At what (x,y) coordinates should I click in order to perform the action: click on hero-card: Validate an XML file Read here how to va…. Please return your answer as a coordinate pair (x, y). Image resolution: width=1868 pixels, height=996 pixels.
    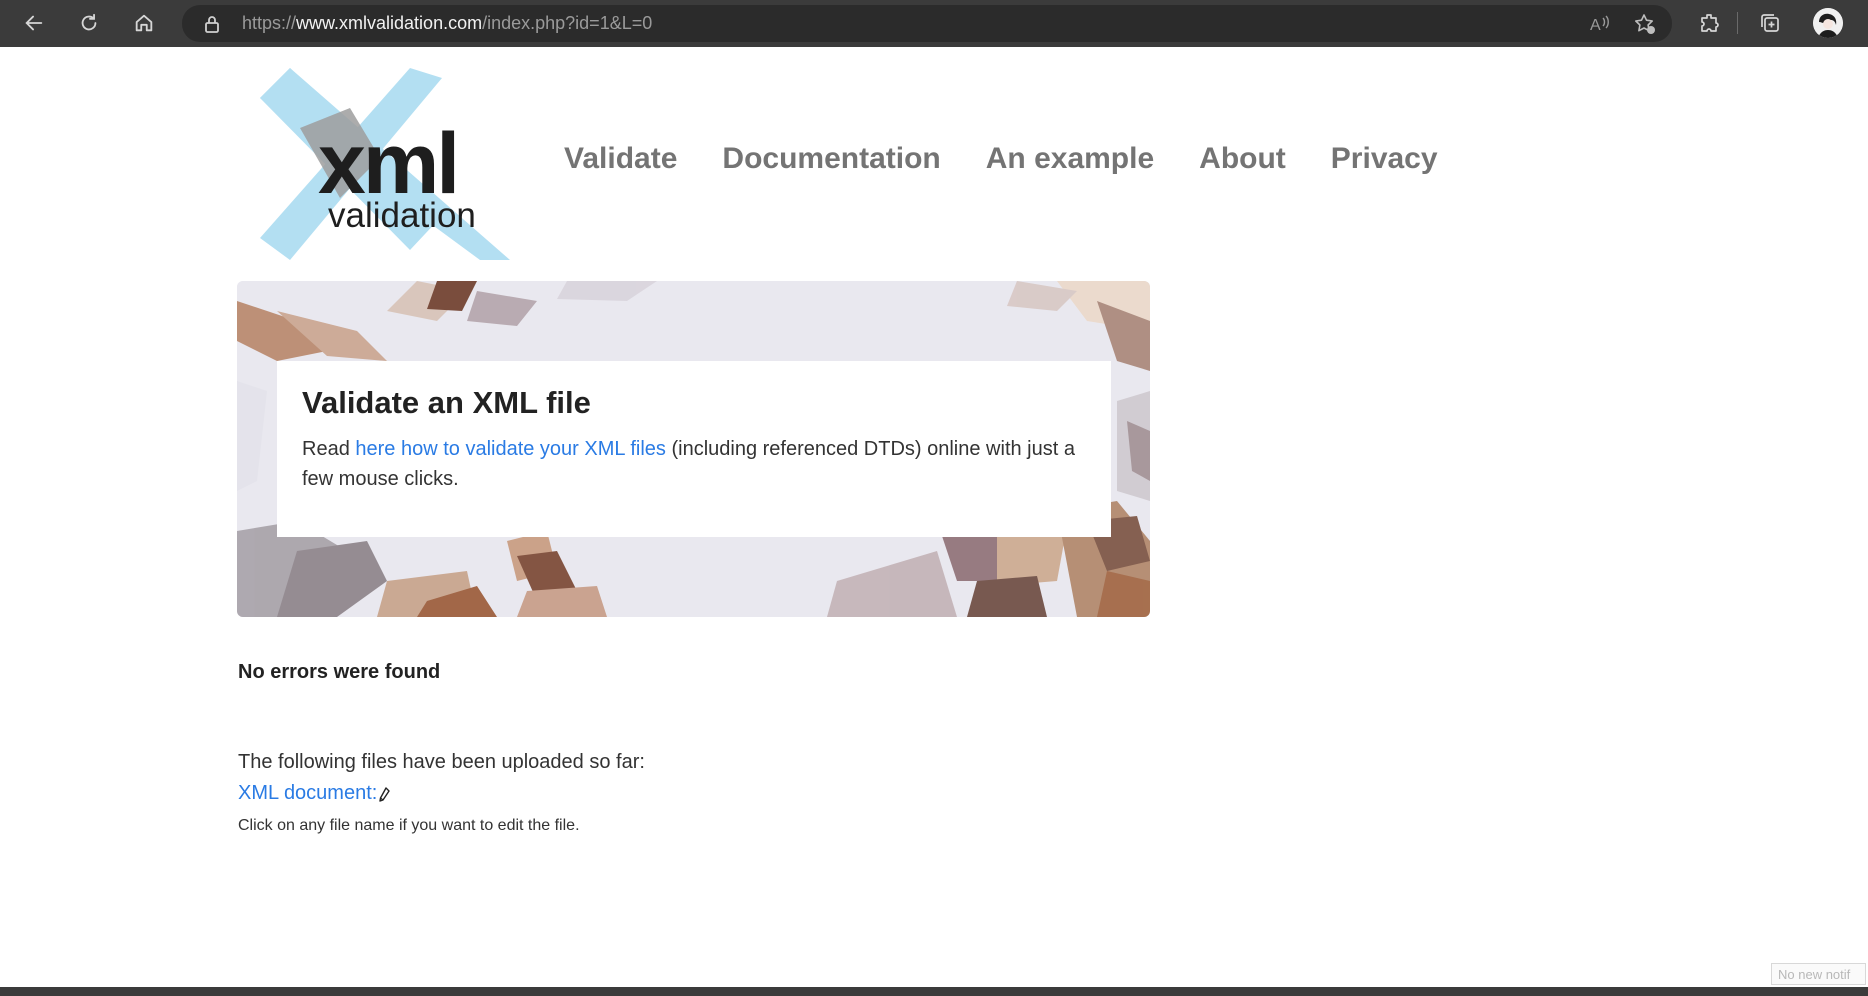
    Looking at the image, I should click on (694, 449).